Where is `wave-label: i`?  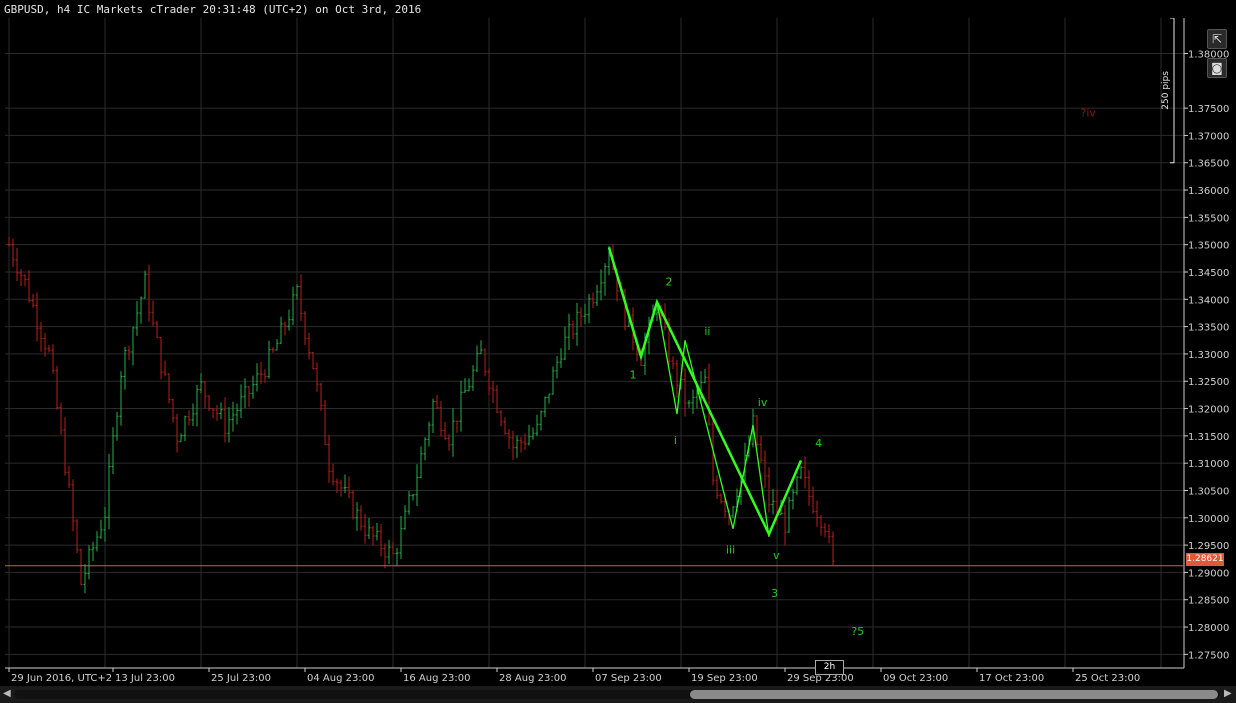 wave-label: i is located at coordinates (675, 440).